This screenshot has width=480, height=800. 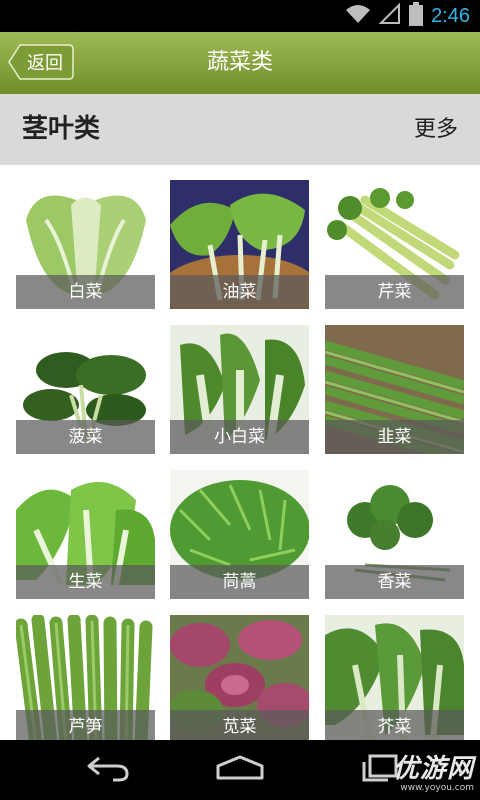 What do you see at coordinates (85, 244) in the screenshot?
I see `vegetable-tile-baicai: 白菜` at bounding box center [85, 244].